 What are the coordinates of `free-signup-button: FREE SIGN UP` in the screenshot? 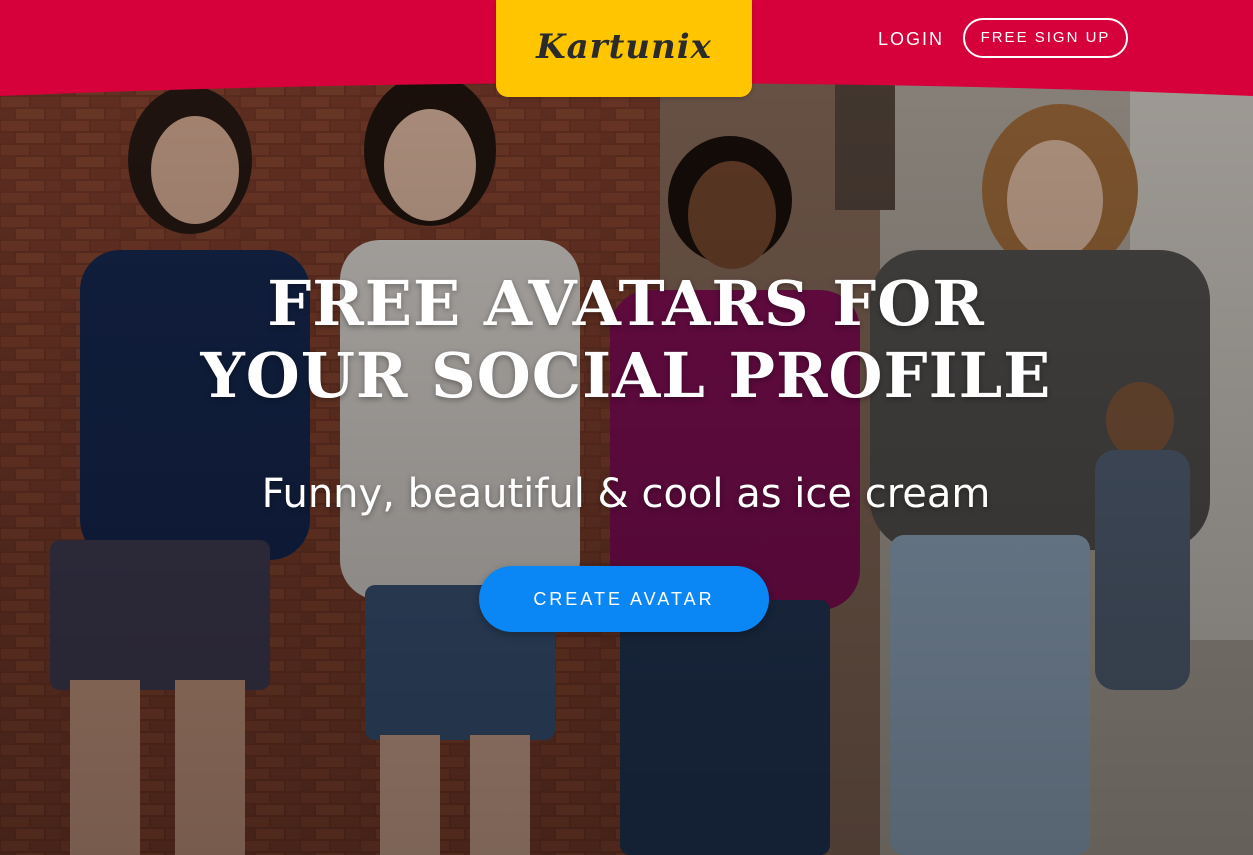 It's located at (1045, 38).